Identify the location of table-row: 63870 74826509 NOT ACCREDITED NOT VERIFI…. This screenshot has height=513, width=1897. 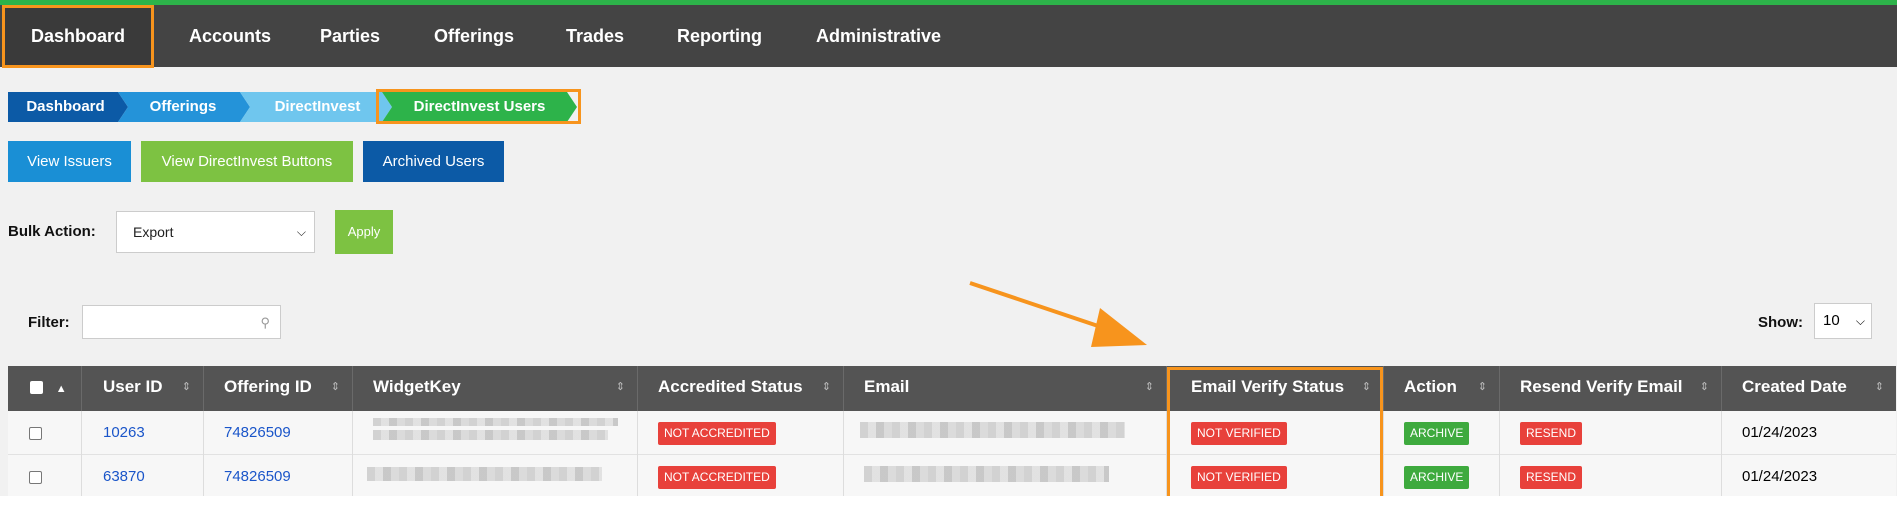
(952, 477).